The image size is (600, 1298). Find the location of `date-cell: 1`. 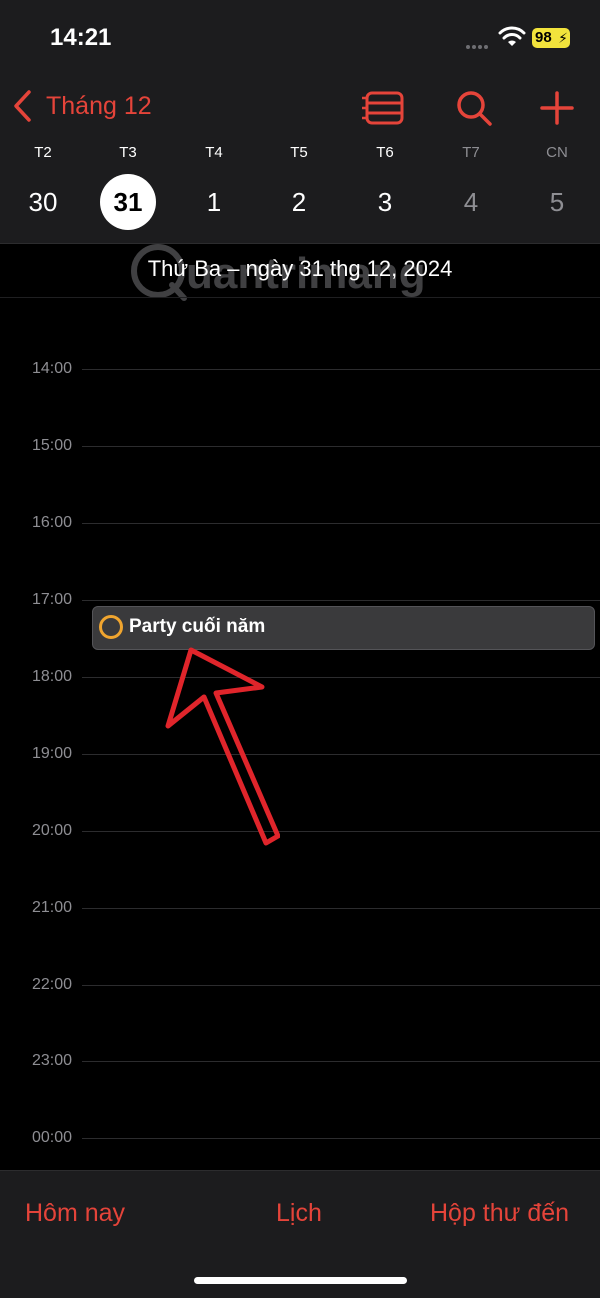

date-cell: 1 is located at coordinates (214, 202).